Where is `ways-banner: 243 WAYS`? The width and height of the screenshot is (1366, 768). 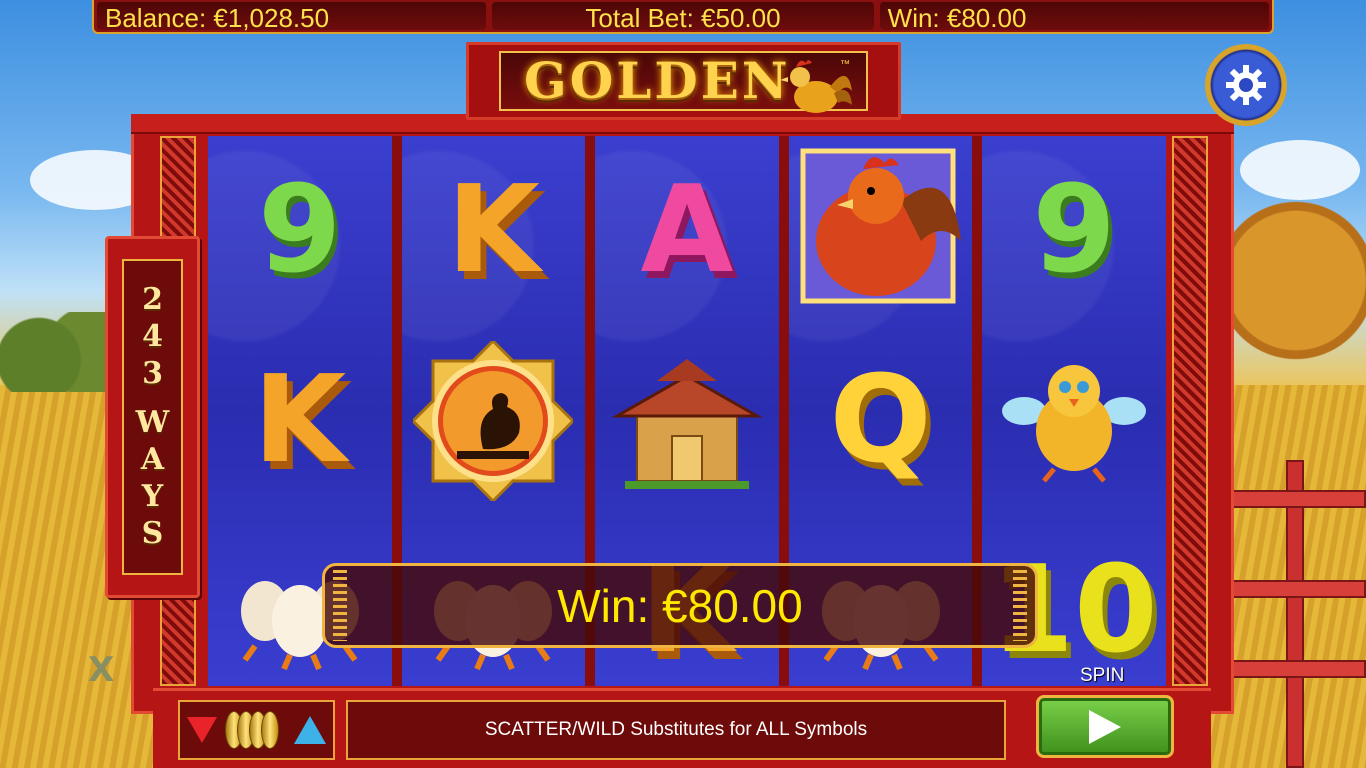
ways-banner: 243 WAYS is located at coordinates (152, 417).